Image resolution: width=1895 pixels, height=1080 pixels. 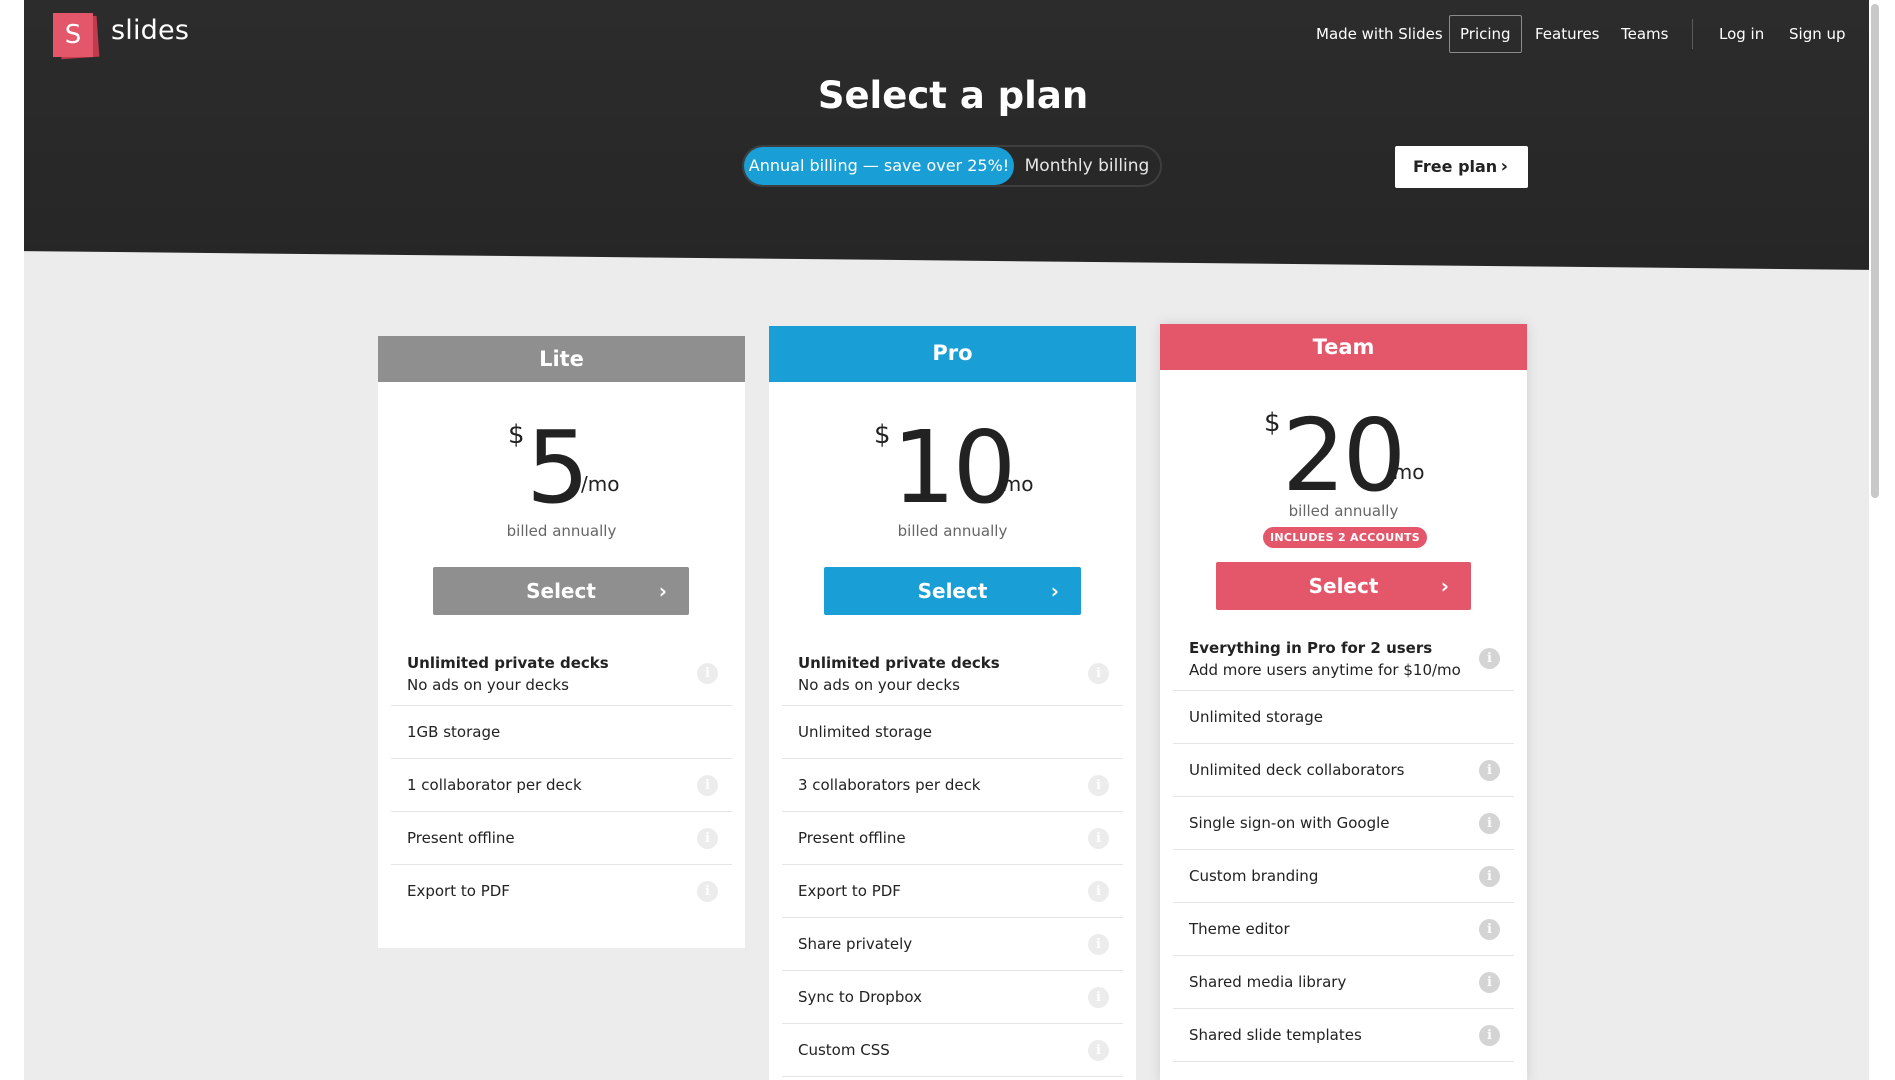 I want to click on feature-row: 1 collaborator per deck i, so click(x=561, y=785).